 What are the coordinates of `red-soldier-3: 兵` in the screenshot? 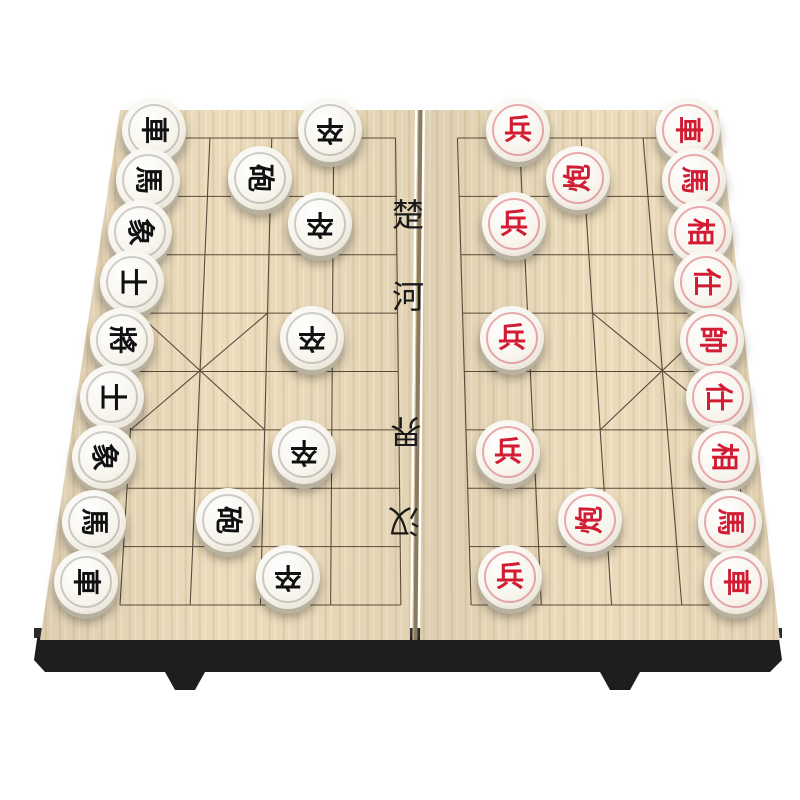 It's located at (512, 338).